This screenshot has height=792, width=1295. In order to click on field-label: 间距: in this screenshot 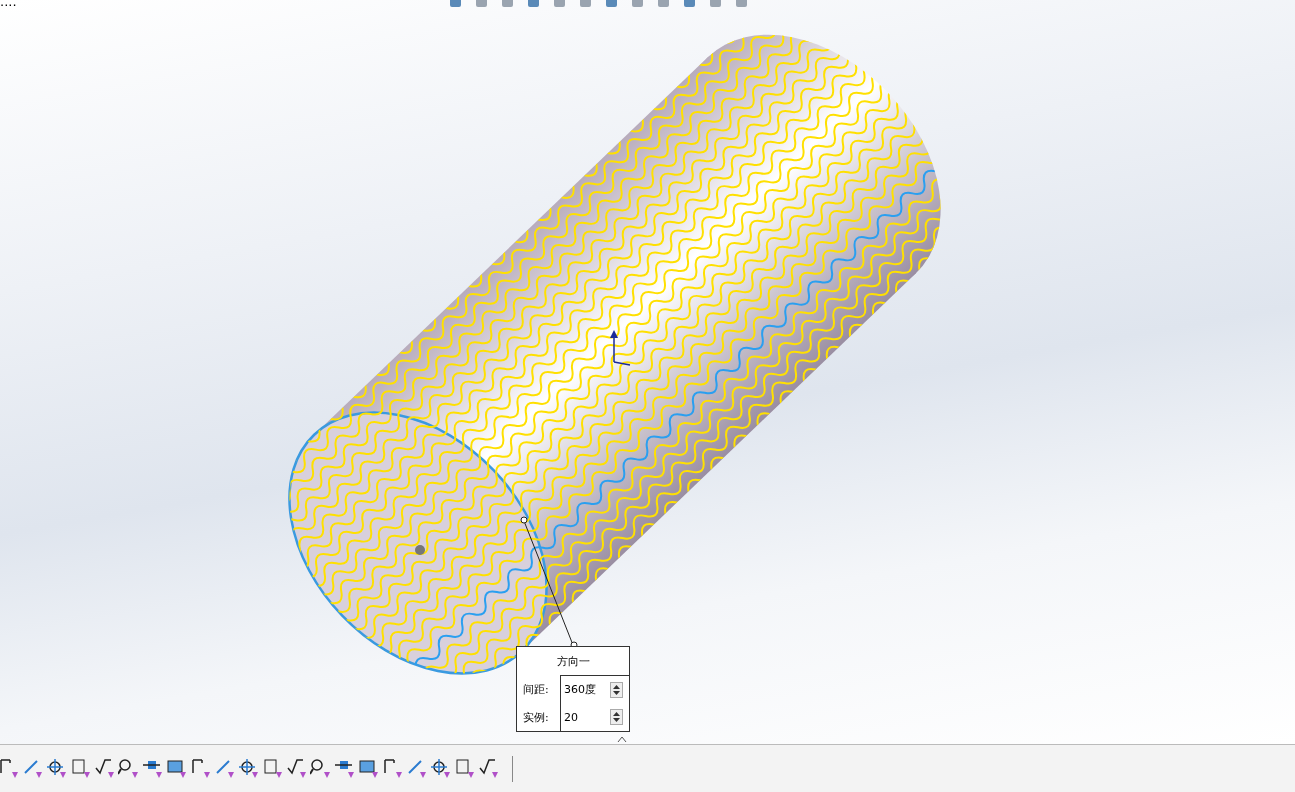, I will do `click(536, 689)`.